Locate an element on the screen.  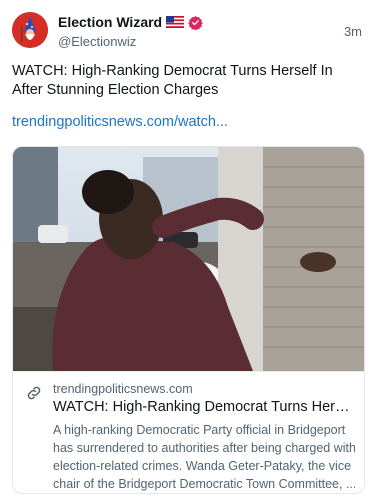
post-timestamp: 3m is located at coordinates (353, 31).